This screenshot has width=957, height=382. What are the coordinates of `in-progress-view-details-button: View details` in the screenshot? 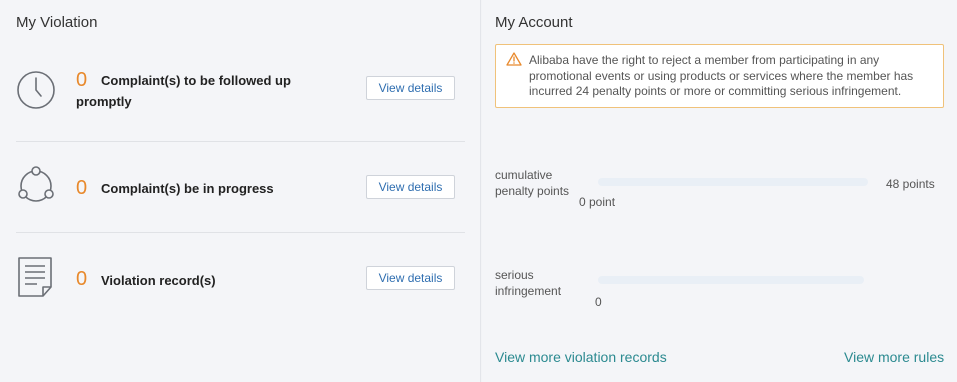 It's located at (410, 187).